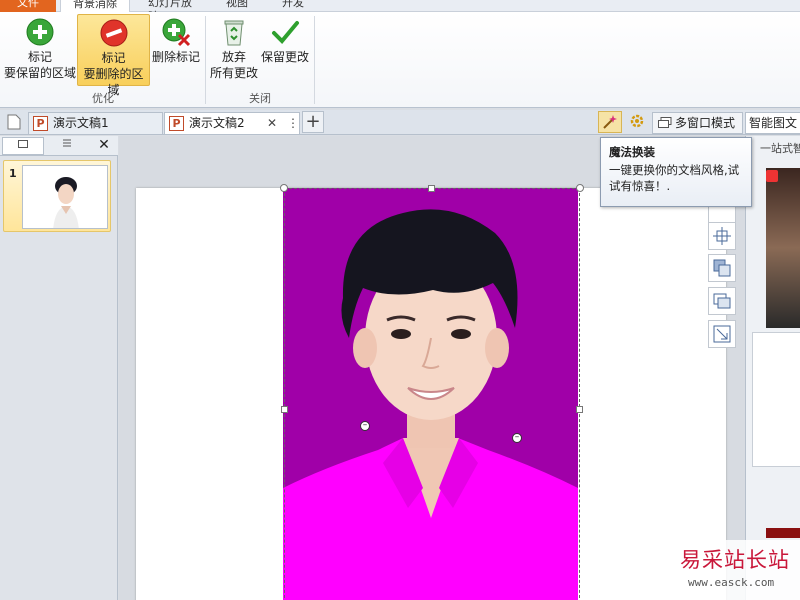 This screenshot has height=600, width=800. What do you see at coordinates (632, 152) in the screenshot?
I see `tooltip-title: 魔法换装` at bounding box center [632, 152].